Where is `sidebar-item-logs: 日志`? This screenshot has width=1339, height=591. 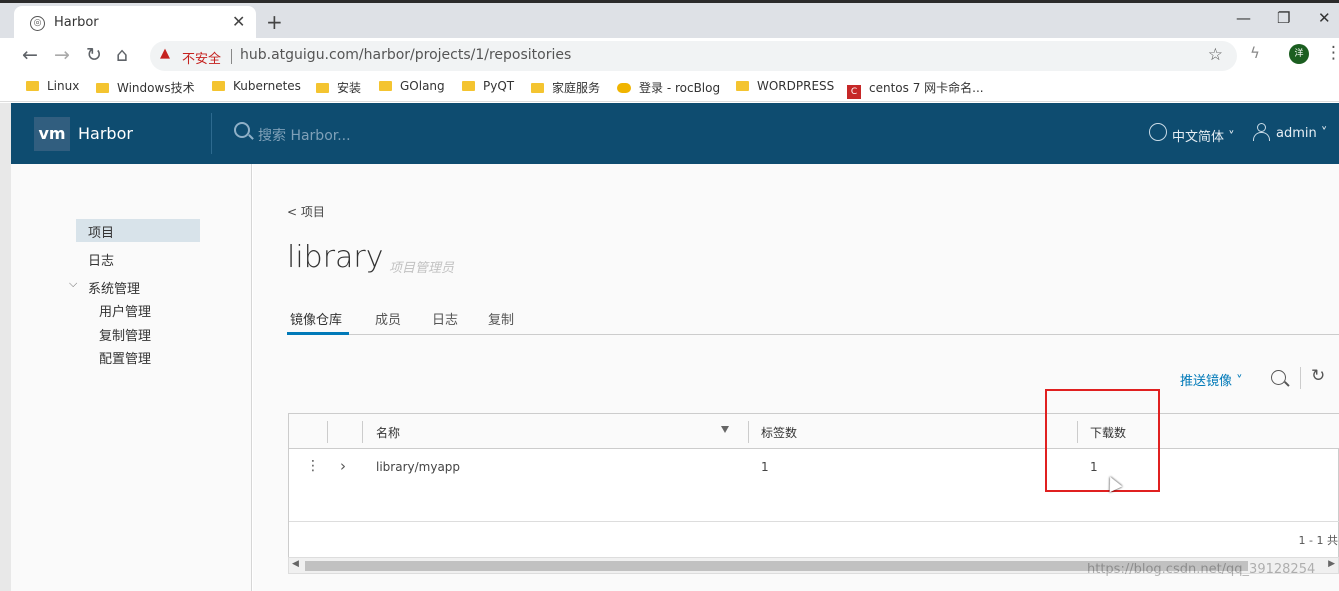
sidebar-item-logs: 日志 is located at coordinates (101, 259).